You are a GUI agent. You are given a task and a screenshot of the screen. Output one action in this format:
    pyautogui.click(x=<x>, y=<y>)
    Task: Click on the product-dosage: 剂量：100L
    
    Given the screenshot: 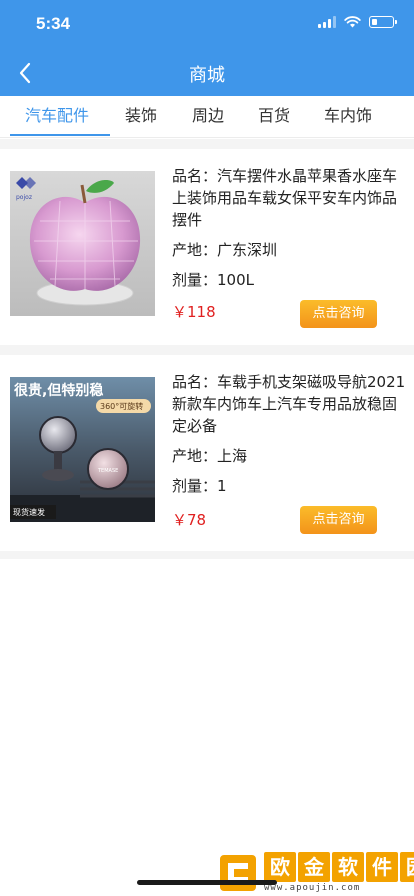 What is the action you would take?
    pyautogui.click(x=213, y=280)
    